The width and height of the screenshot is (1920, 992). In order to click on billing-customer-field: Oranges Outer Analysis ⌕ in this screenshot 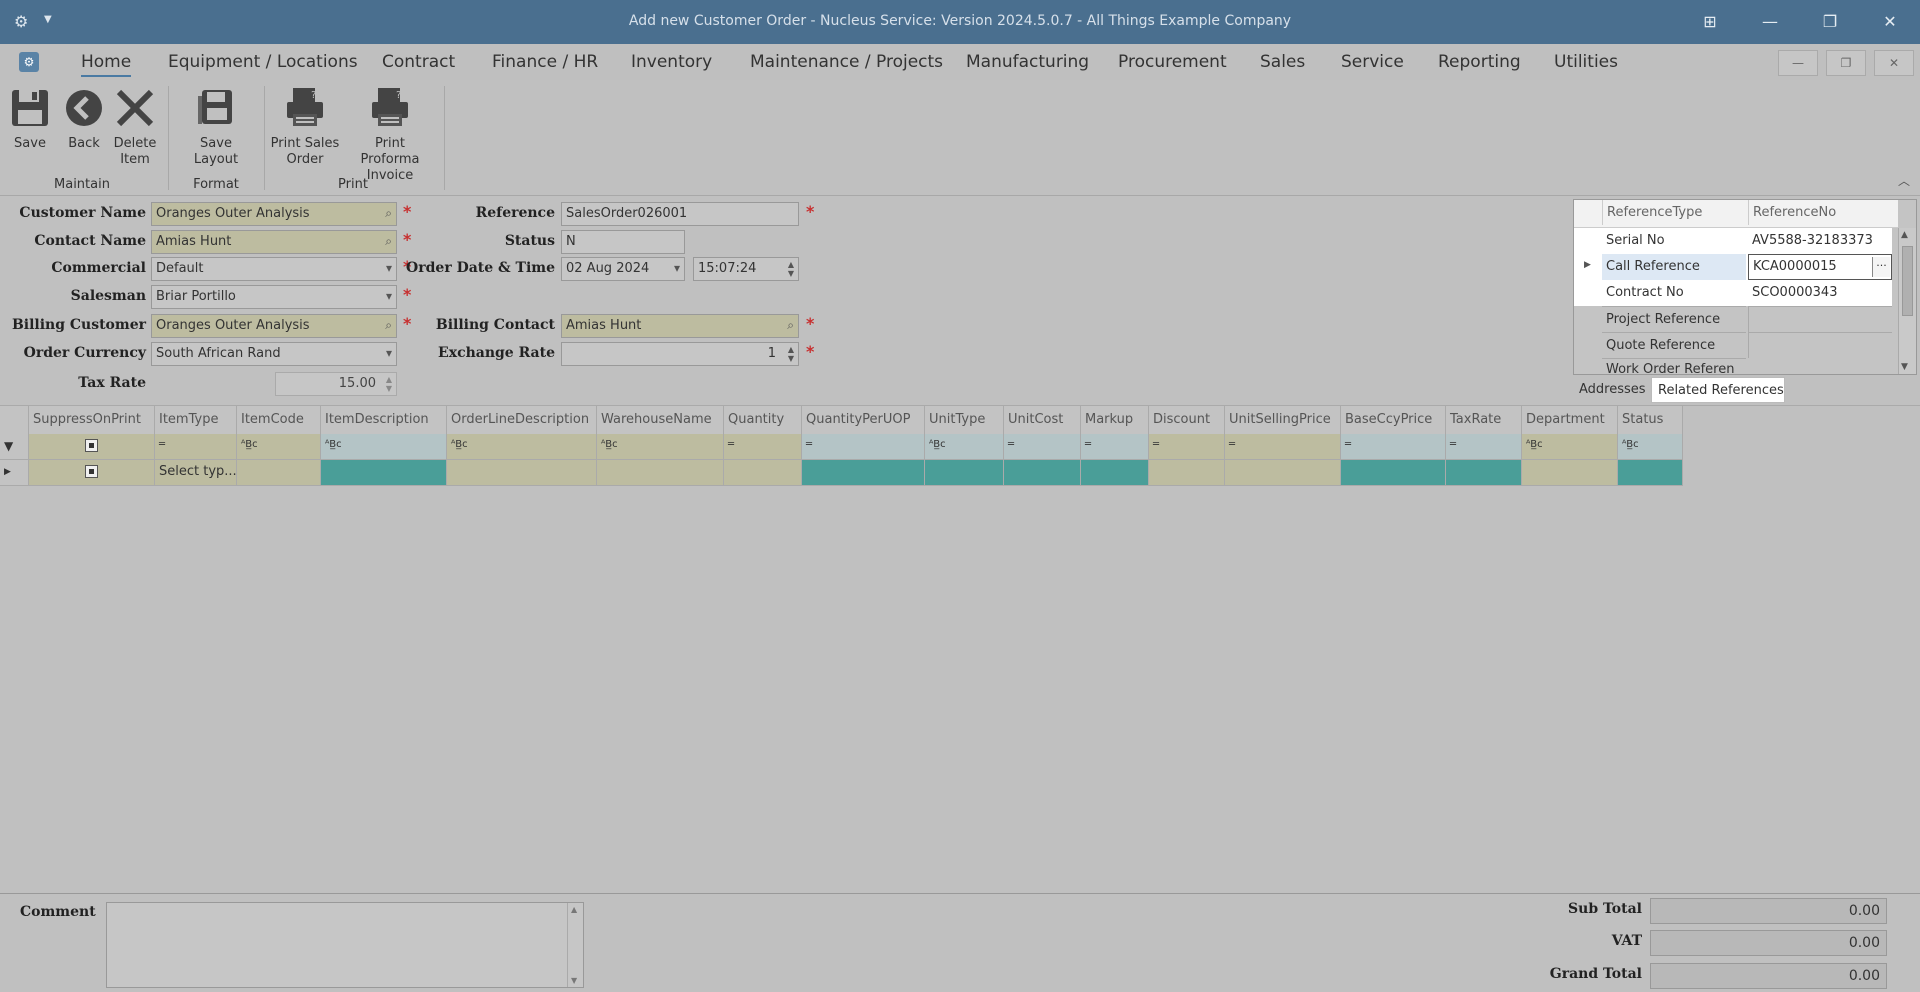, I will do `click(274, 326)`.